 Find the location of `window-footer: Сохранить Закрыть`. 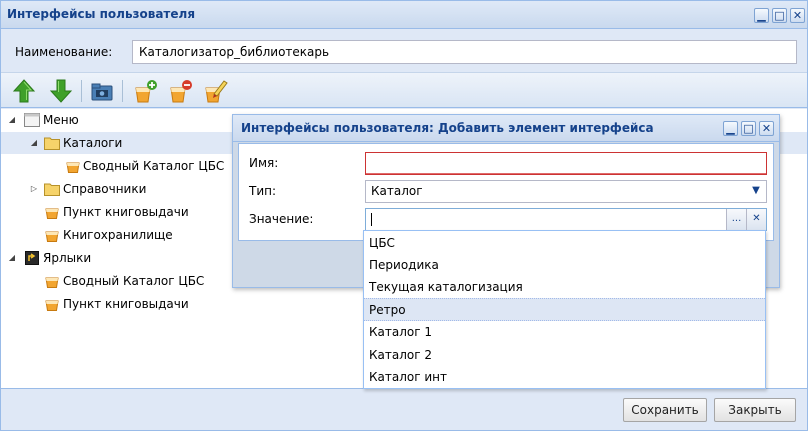

window-footer: Сохранить Закрыть is located at coordinates (404, 410).